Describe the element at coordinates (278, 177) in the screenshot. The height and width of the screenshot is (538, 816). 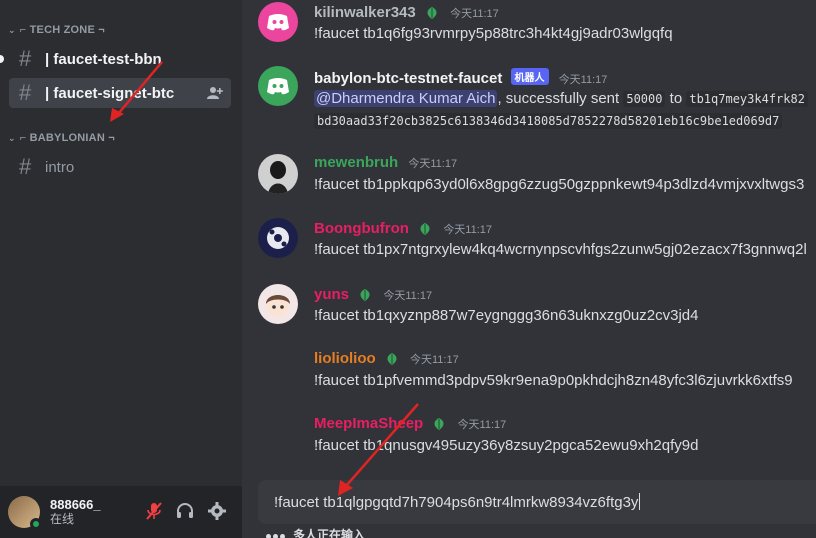
I see `avatar-figure-icon` at that location.